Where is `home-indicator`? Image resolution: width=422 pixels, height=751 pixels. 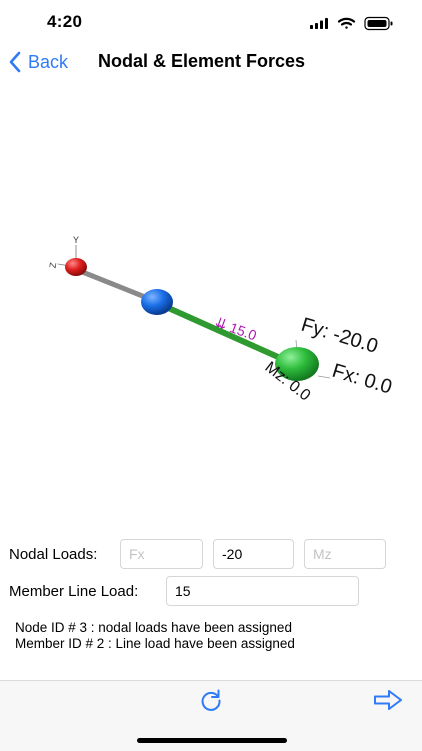 home-indicator is located at coordinates (212, 740).